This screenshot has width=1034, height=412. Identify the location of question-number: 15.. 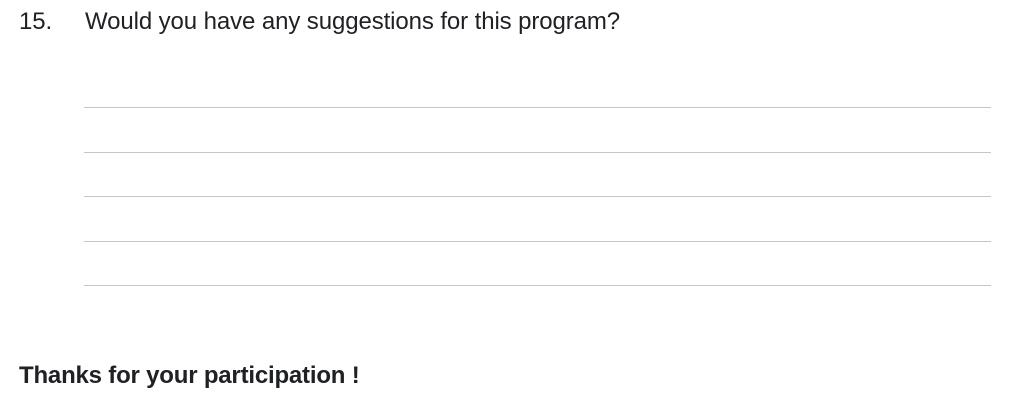
(36, 21).